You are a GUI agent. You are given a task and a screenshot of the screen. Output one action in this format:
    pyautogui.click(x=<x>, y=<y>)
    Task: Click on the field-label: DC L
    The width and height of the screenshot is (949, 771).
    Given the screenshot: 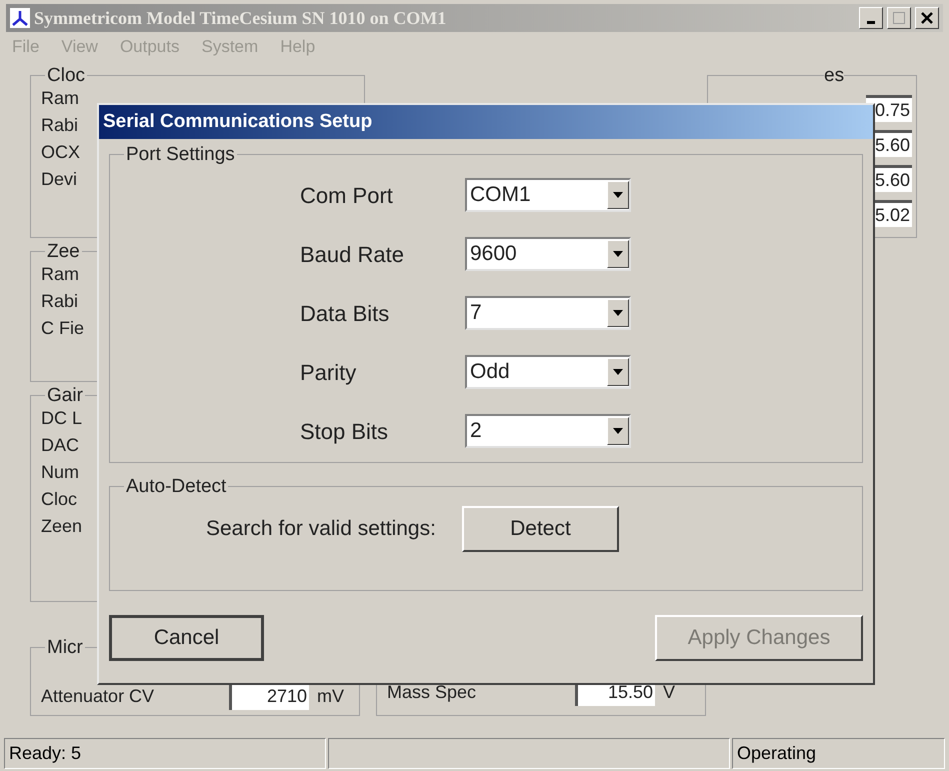 What is the action you would take?
    pyautogui.click(x=61, y=418)
    